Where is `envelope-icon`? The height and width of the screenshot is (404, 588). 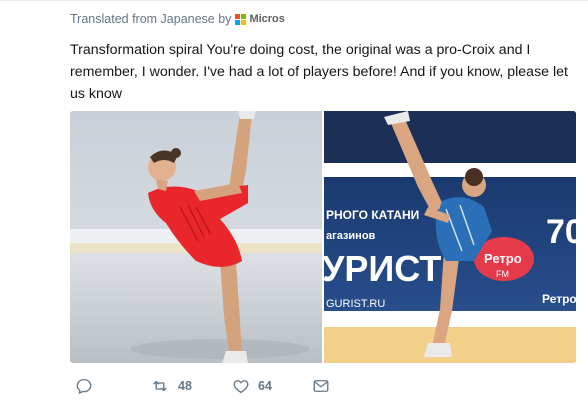
envelope-icon is located at coordinates (321, 386).